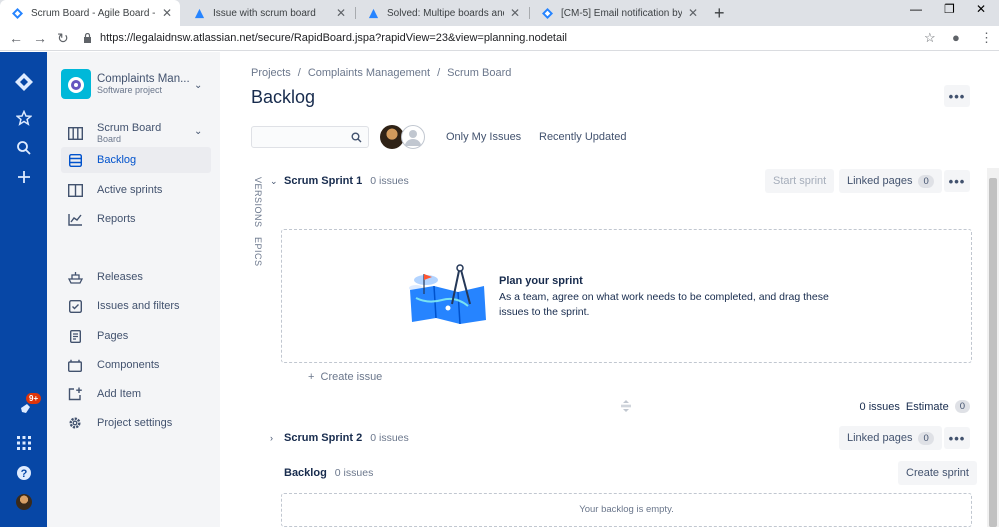 The image size is (999, 527). Describe the element at coordinates (23, 177) in the screenshot. I see `create-icon` at that location.